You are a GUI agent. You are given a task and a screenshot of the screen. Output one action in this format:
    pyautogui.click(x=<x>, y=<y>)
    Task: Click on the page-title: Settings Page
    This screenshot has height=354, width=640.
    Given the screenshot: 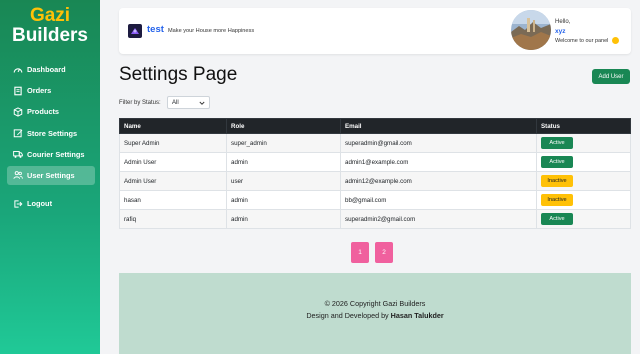 What is the action you would take?
    pyautogui.click(x=178, y=74)
    